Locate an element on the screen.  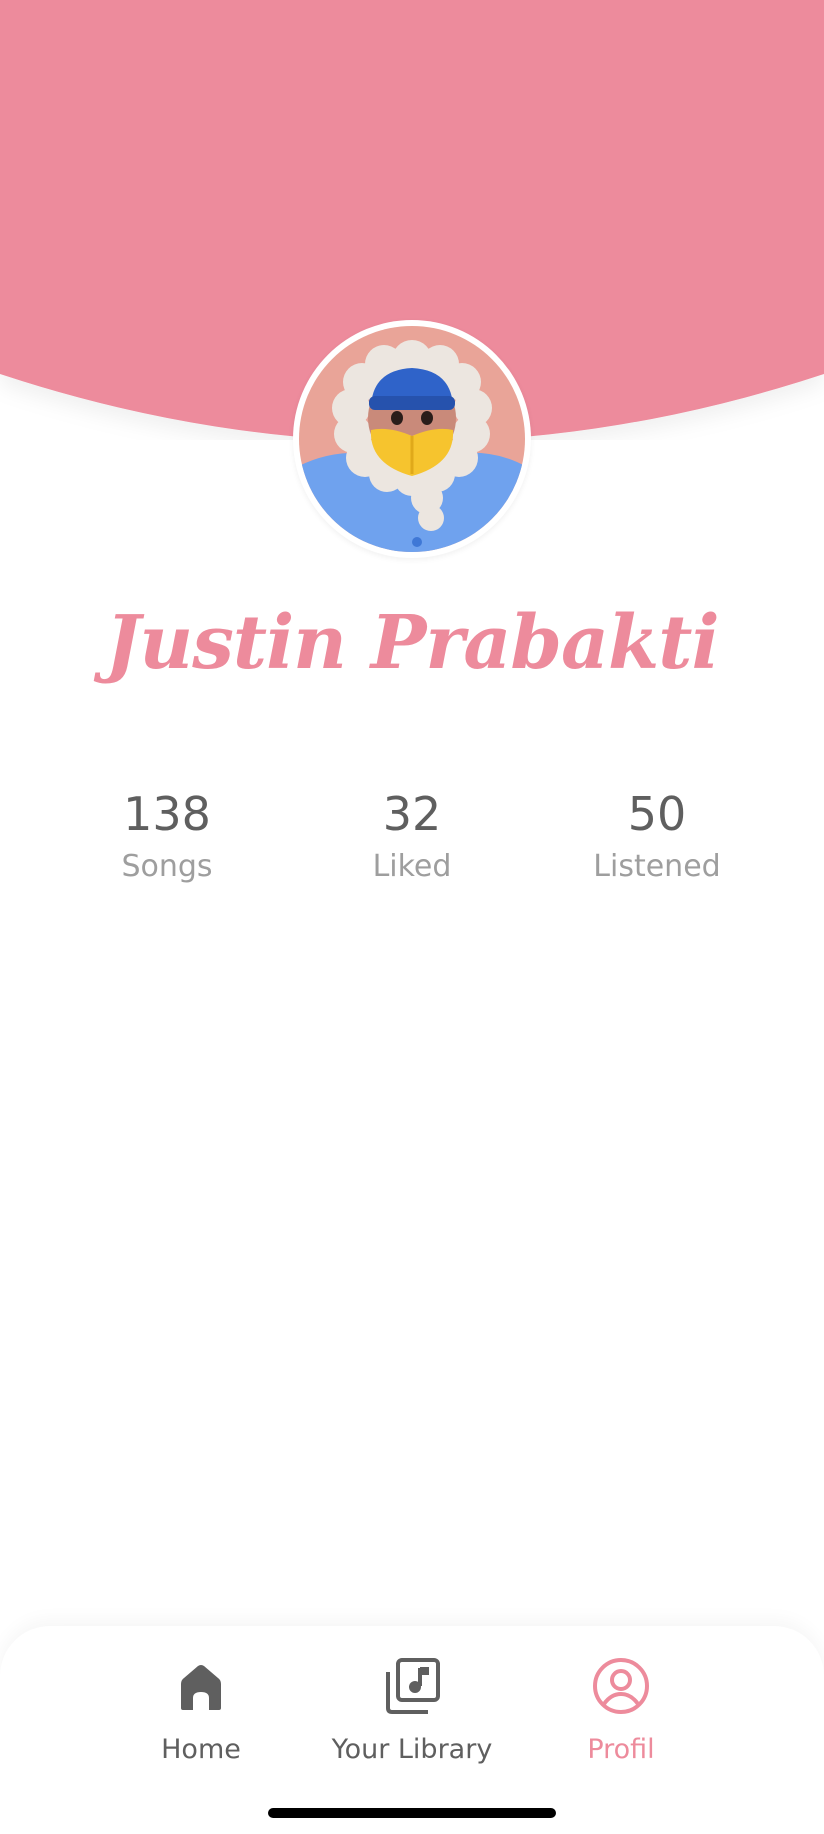
stats-row: 138 Songs 32 Liked 50 Listened is located at coordinates (412, 845).